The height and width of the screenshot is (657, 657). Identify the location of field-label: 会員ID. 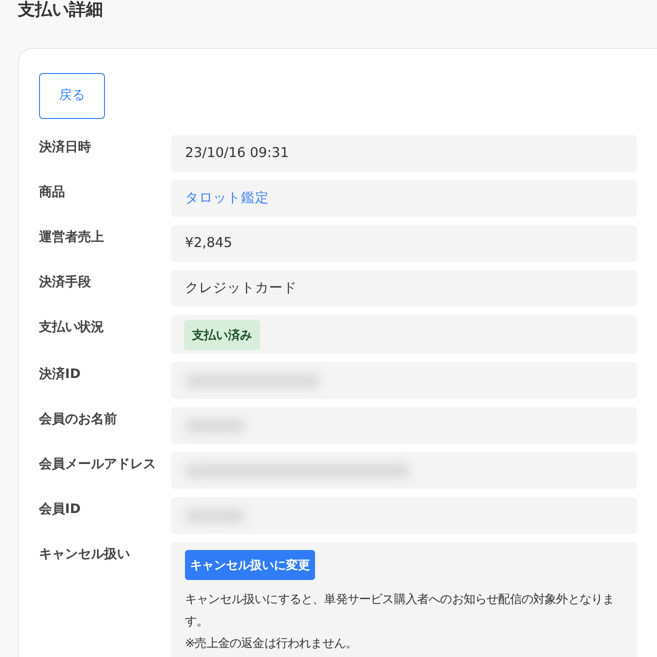
(60, 510).